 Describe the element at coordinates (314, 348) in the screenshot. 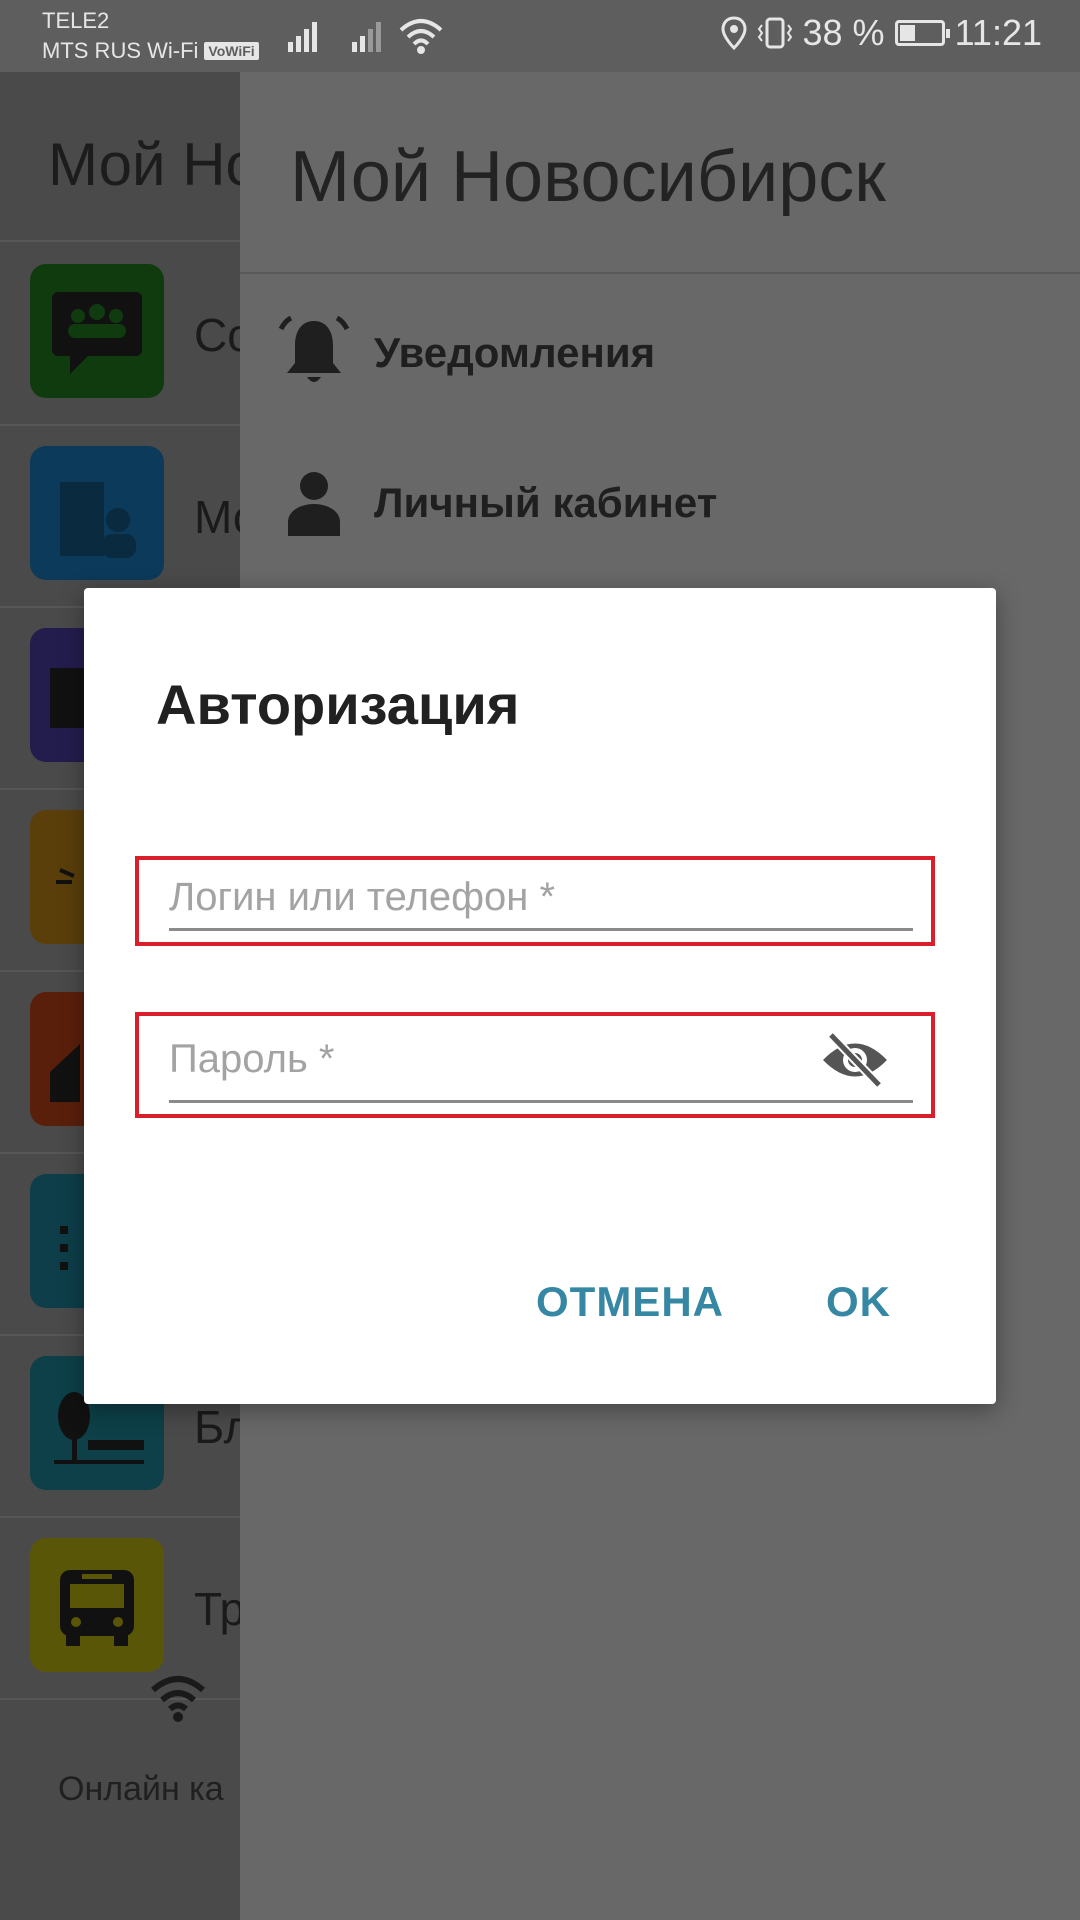

I see `bell-icon` at that location.